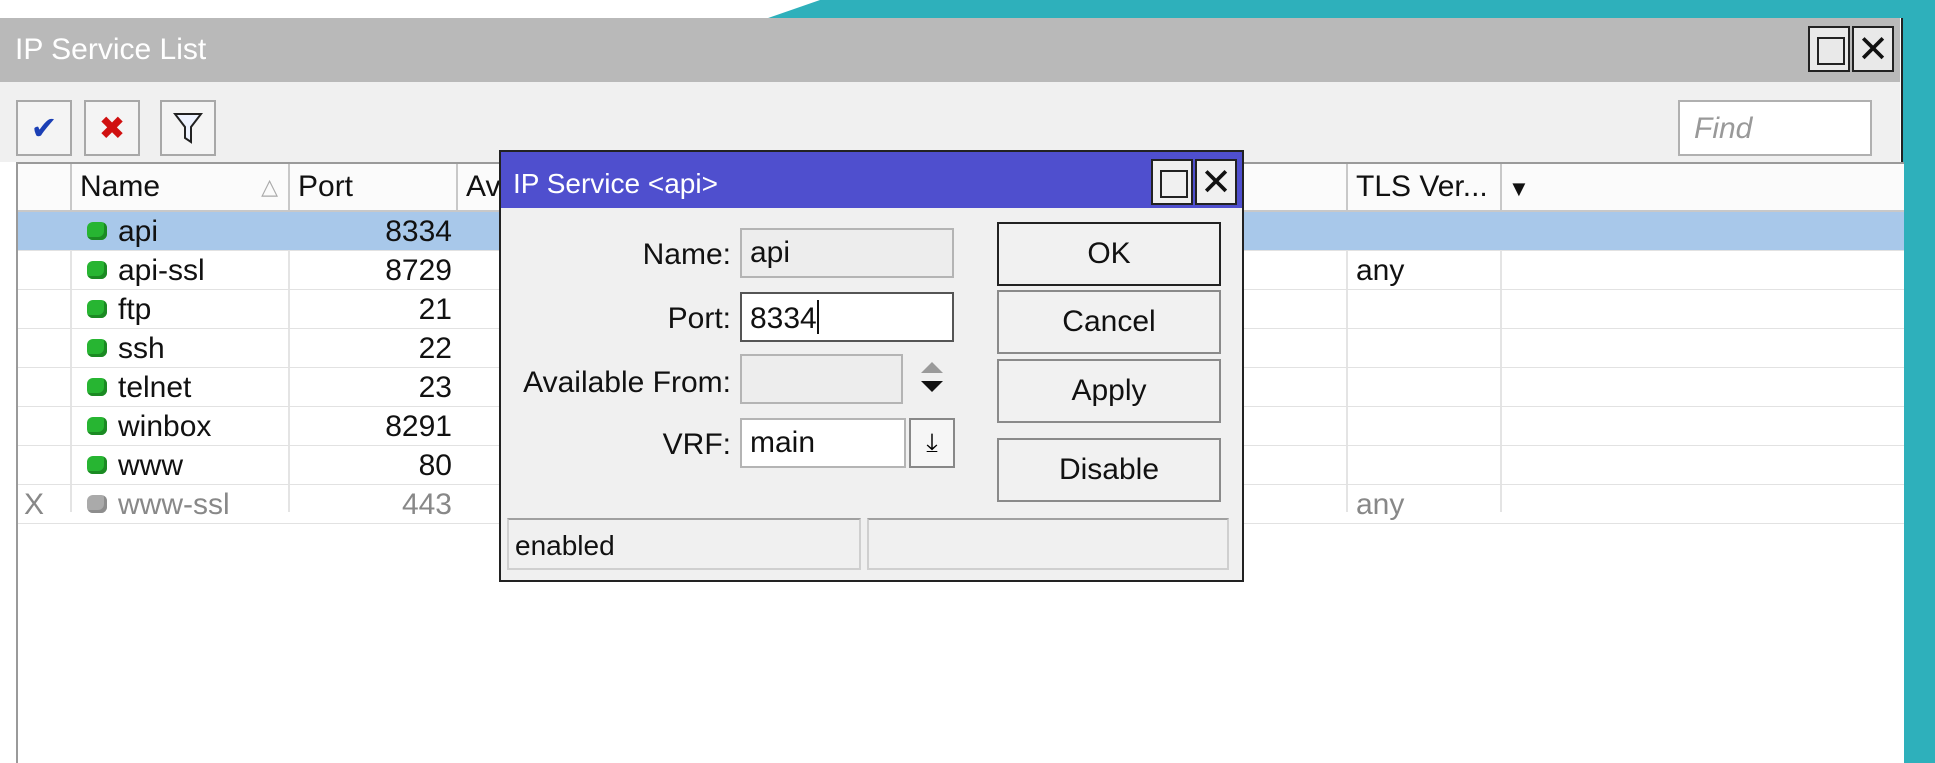 The image size is (1935, 763). Describe the element at coordinates (823, 443) in the screenshot. I see `vrf-select: main` at that location.